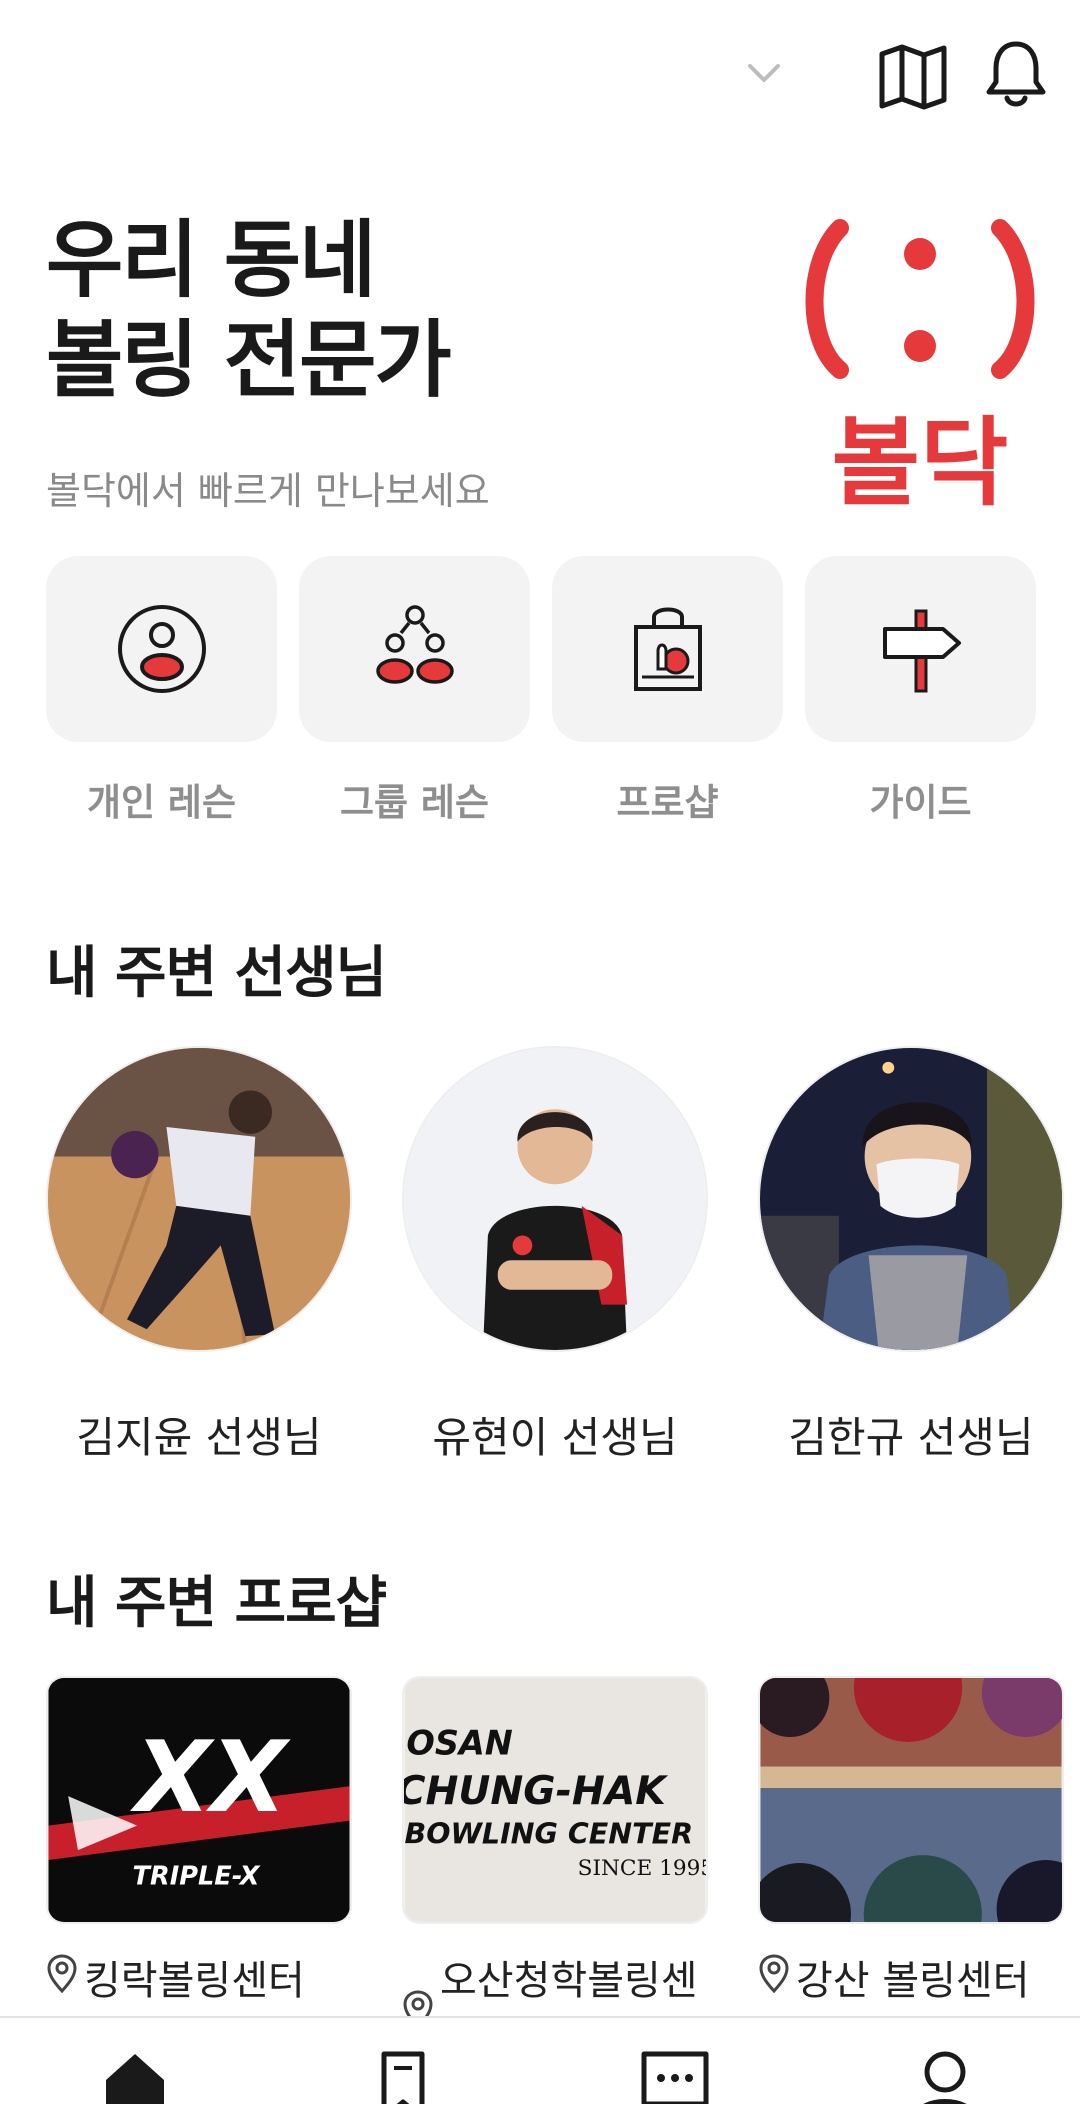 The height and width of the screenshot is (2104, 1080). What do you see at coordinates (540, 75) in the screenshot?
I see `top-bar` at bounding box center [540, 75].